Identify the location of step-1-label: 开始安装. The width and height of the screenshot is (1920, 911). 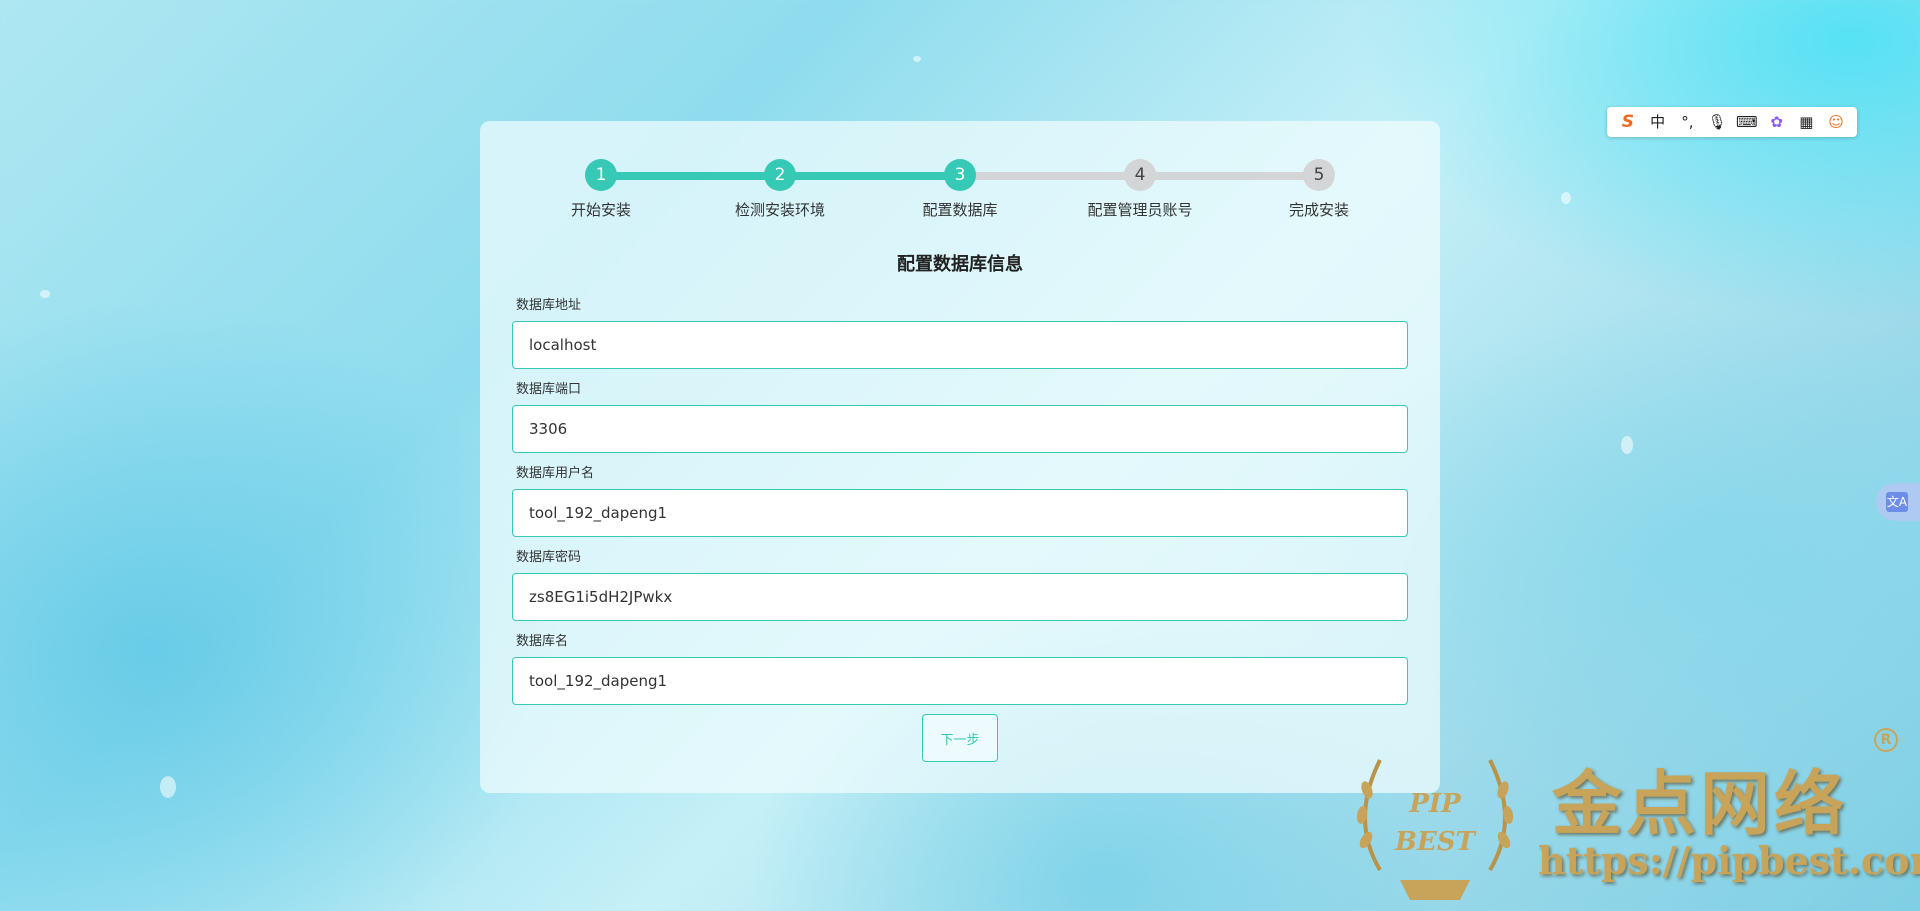
(600, 210).